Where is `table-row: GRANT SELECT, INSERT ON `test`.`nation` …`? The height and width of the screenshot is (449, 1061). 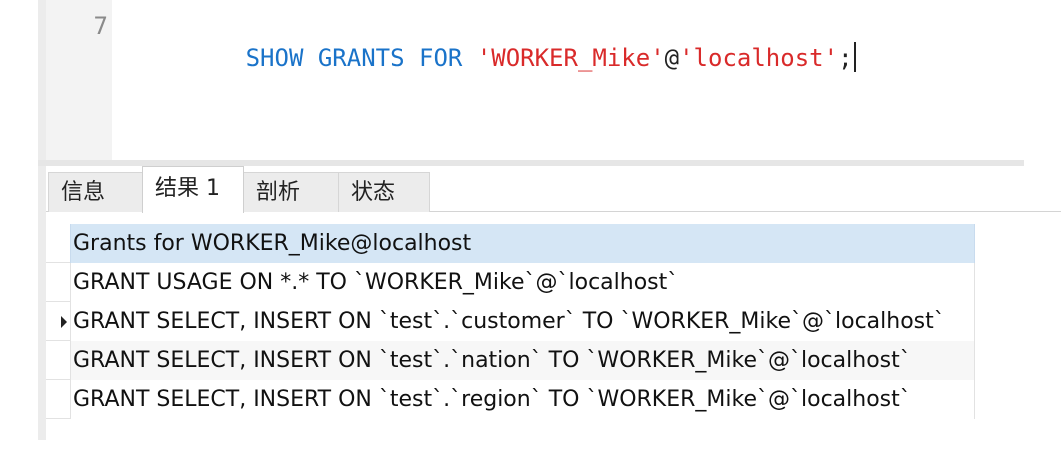
table-row: GRANT SELECT, INSERT ON `test`.`nation` … is located at coordinates (510, 360).